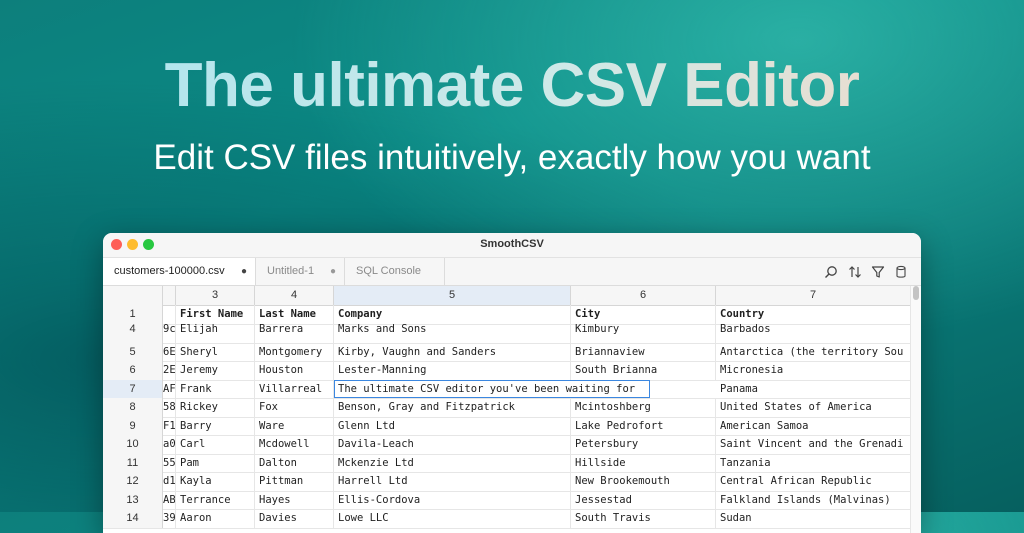 The image size is (1024, 533). What do you see at coordinates (215, 407) in the screenshot?
I see `table-cell: Rickey` at bounding box center [215, 407].